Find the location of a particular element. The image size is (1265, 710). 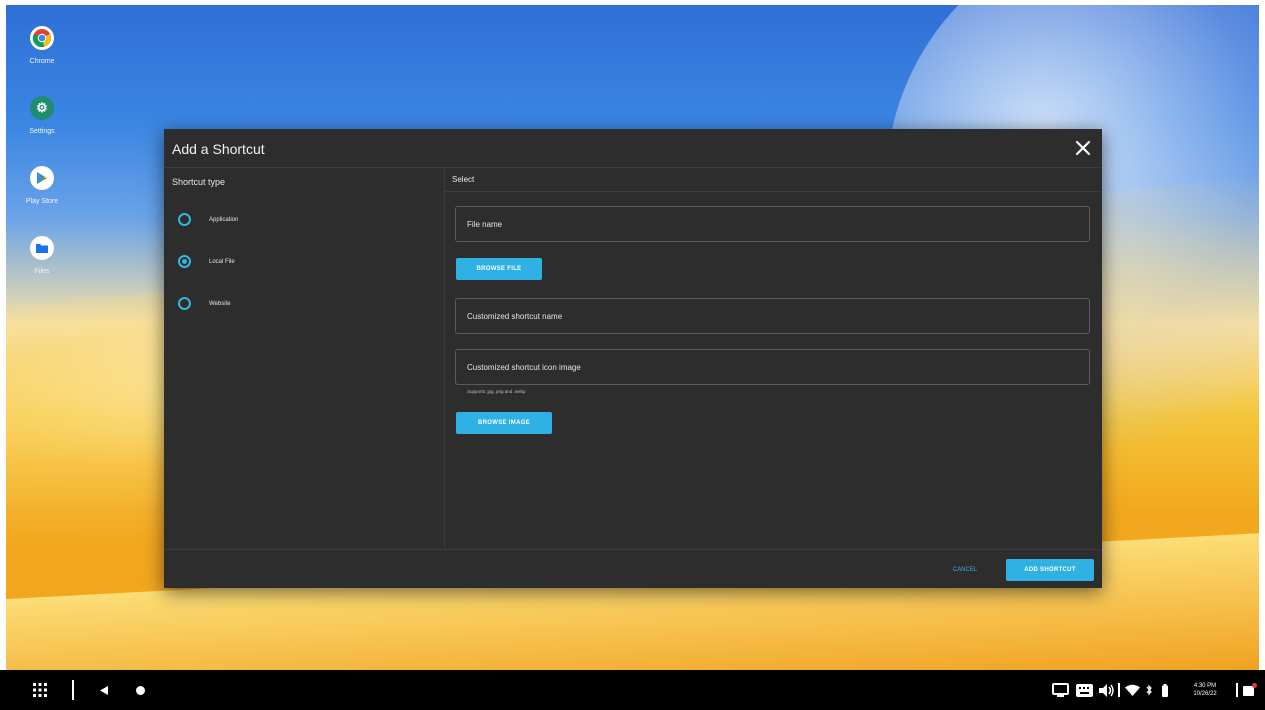

browse-image-button: BROWSE IMAGE is located at coordinates (504, 423).